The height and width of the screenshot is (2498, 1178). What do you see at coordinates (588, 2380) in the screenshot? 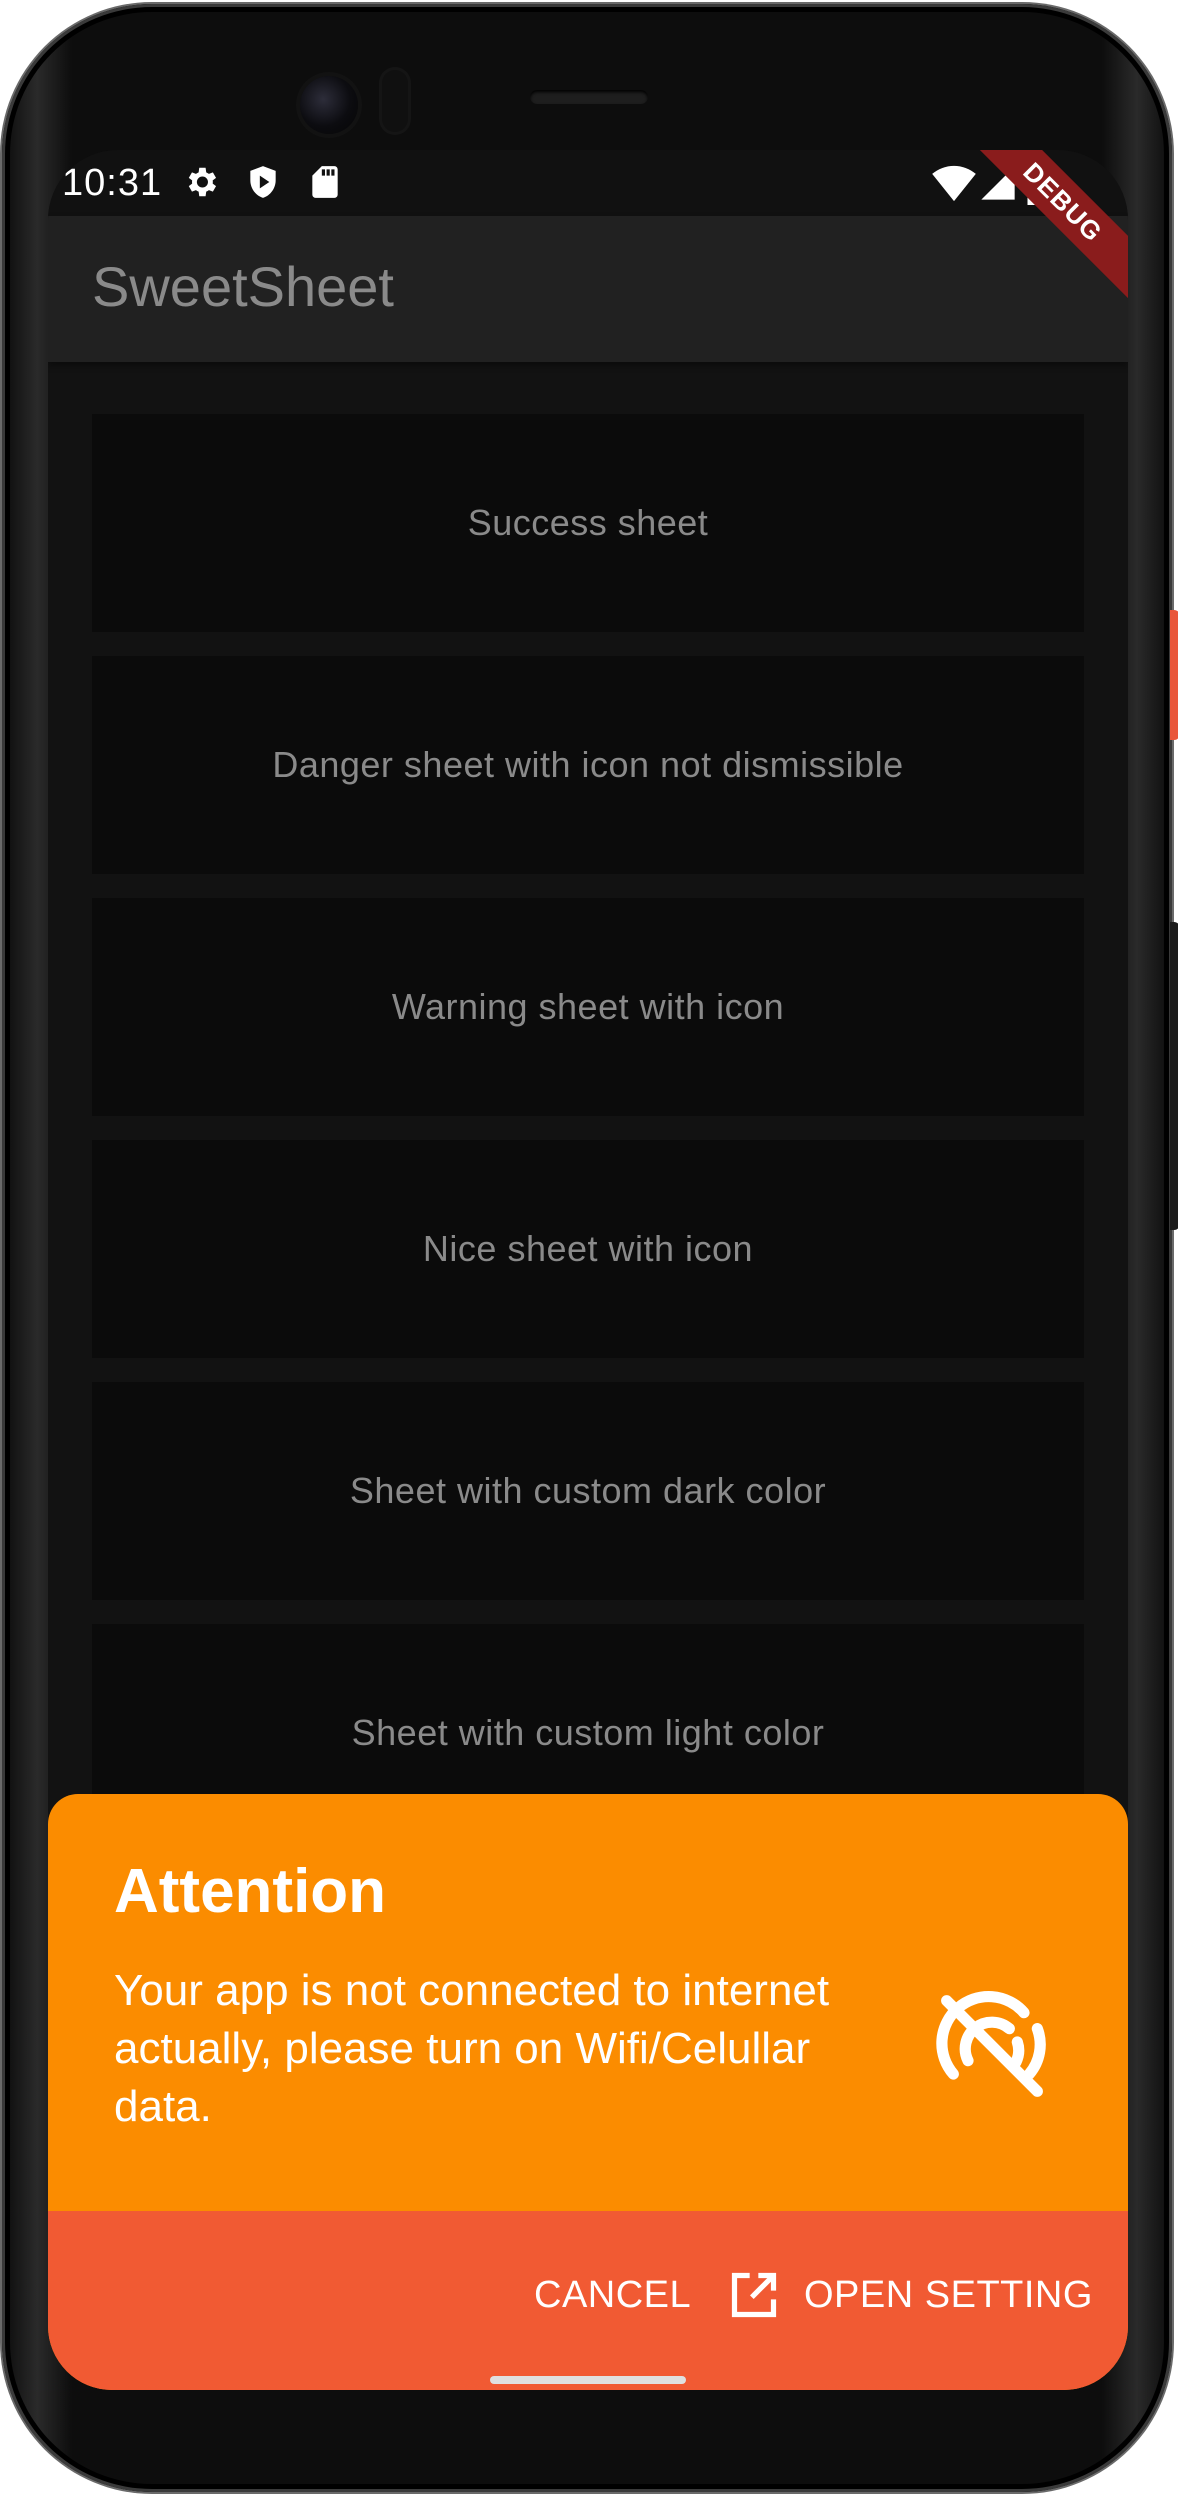
I see `home-gesture-handle` at bounding box center [588, 2380].